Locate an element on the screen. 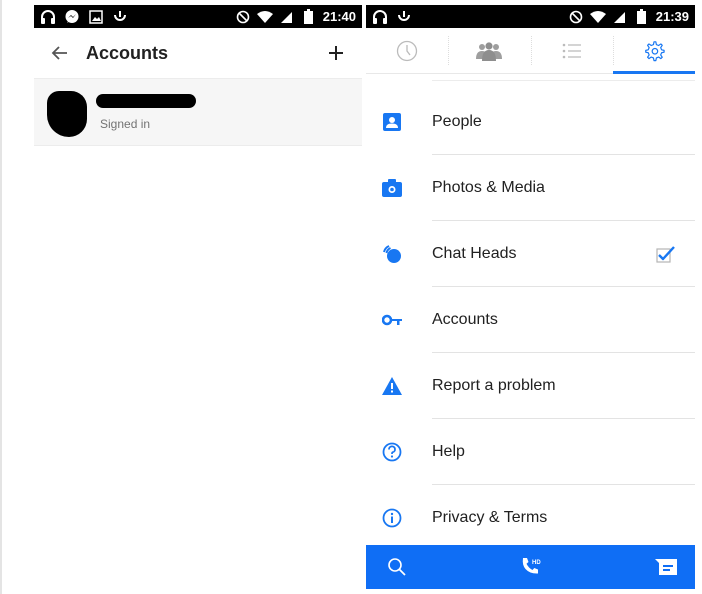 This screenshot has width=702, height=594. status-bar: 21:40 is located at coordinates (198, 16).